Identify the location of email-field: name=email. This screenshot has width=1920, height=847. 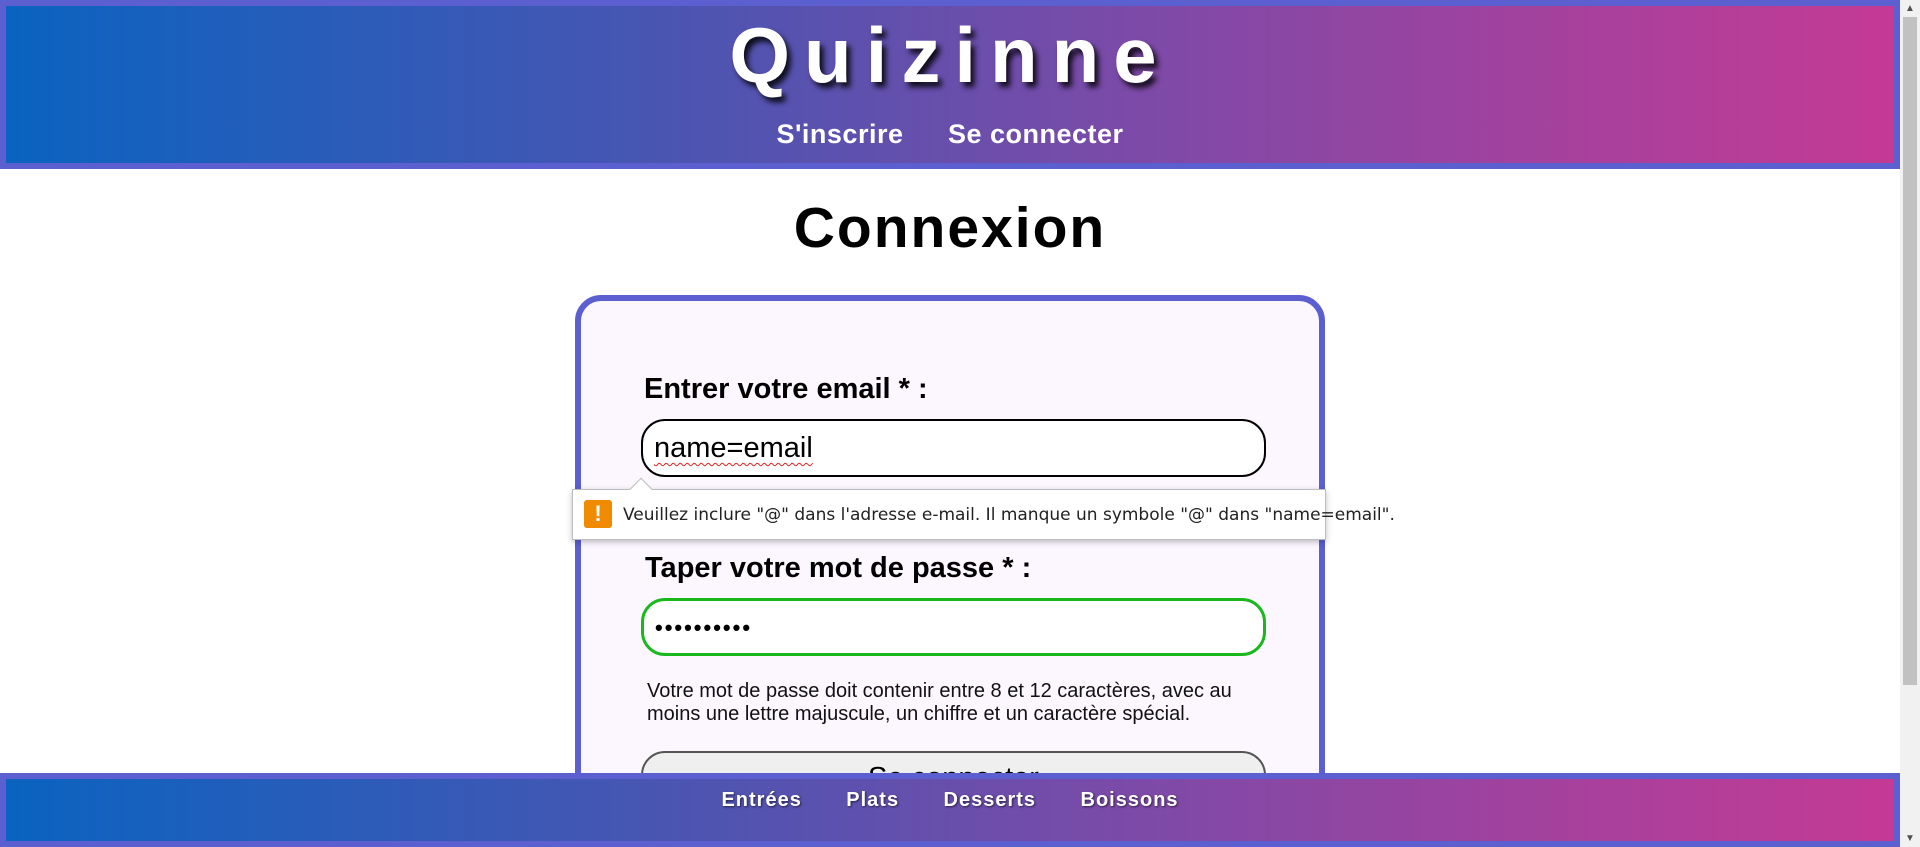
(953, 448).